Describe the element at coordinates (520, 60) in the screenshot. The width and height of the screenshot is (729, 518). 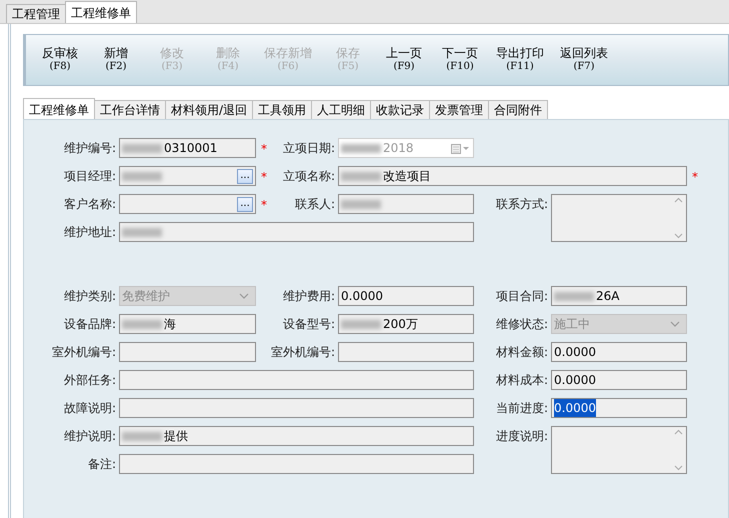
I see `toolbar-button: 导出打印 (F11)` at that location.